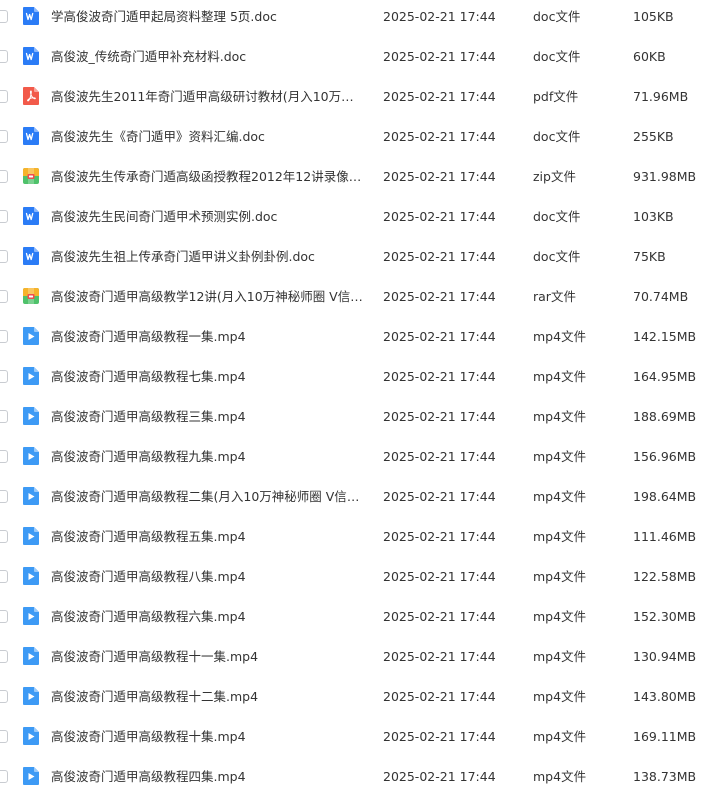 This screenshot has width=718, height=800. I want to click on file-name: 学高俊波奇门遁甲起局资料整理 5页.doc, so click(208, 17).